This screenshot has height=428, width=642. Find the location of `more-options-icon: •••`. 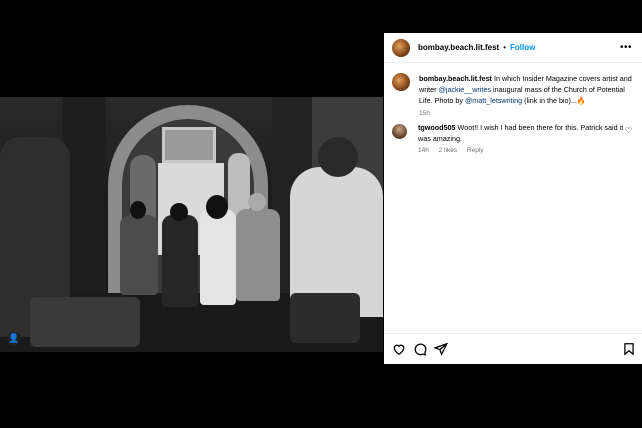

more-options-icon: ••• is located at coordinates (626, 47).